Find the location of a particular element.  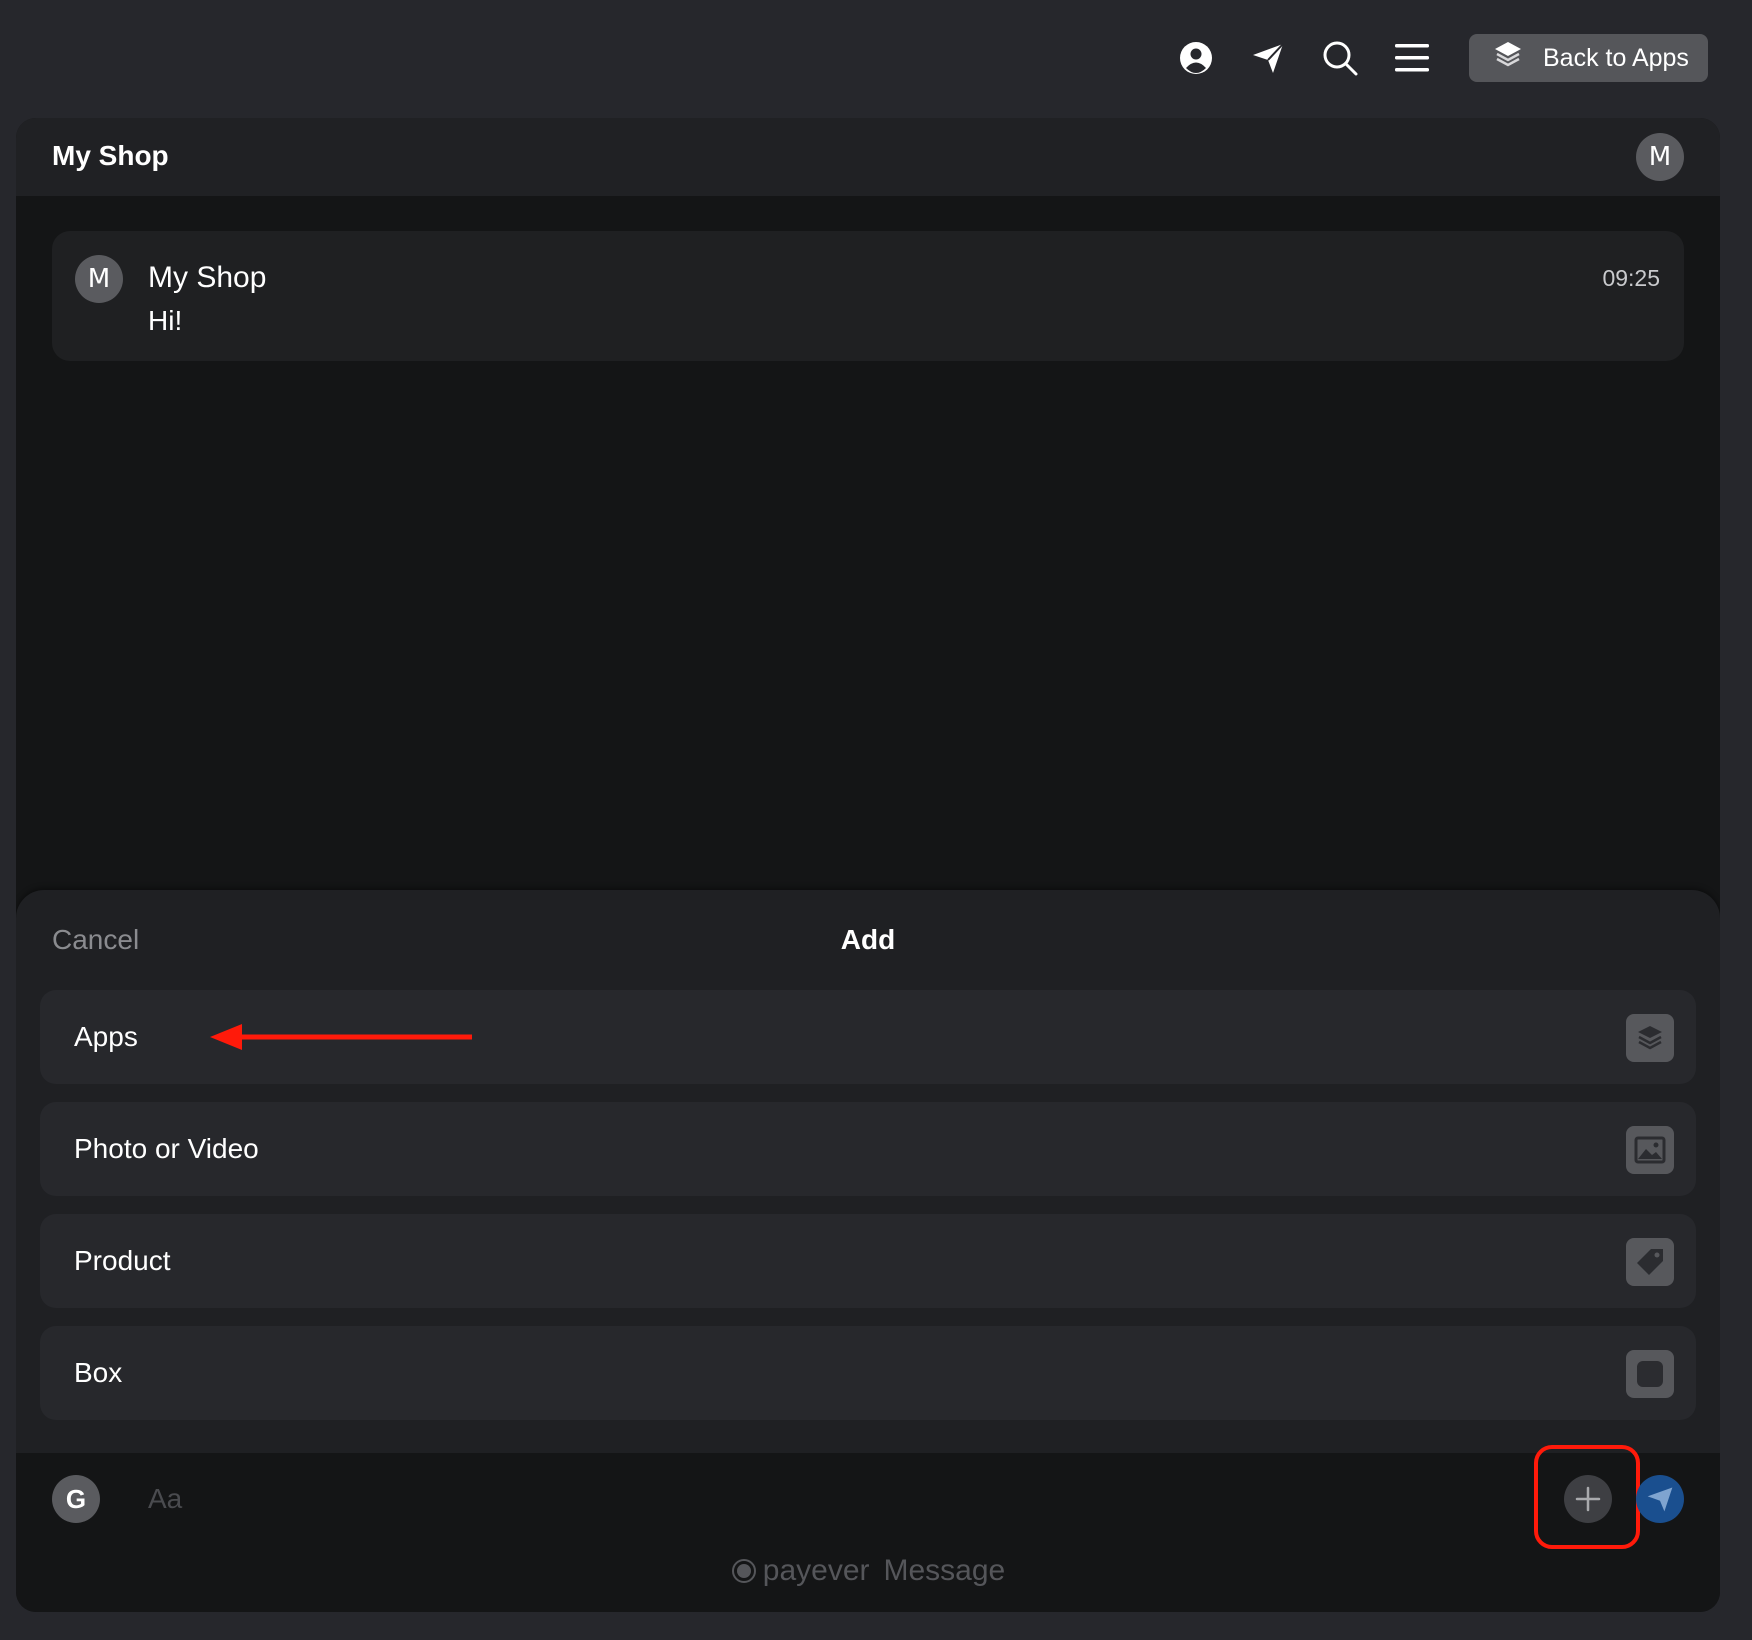

annotation-arrow-icon is located at coordinates (341, 1037).